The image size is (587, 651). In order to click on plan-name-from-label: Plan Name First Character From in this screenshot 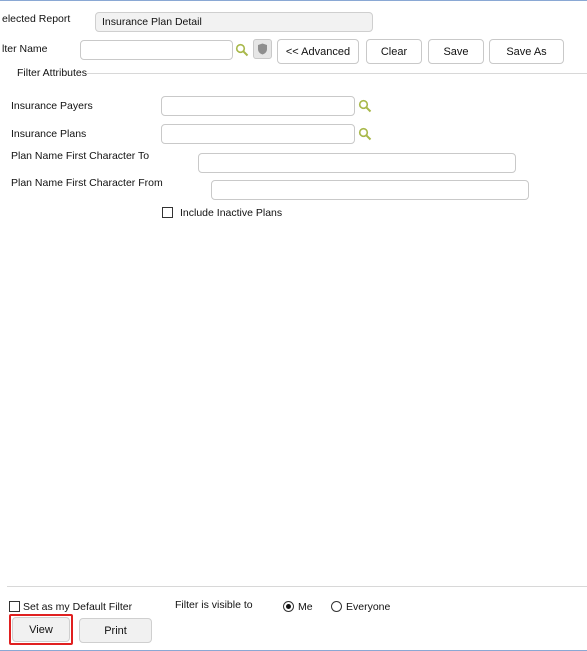, I will do `click(87, 183)`.